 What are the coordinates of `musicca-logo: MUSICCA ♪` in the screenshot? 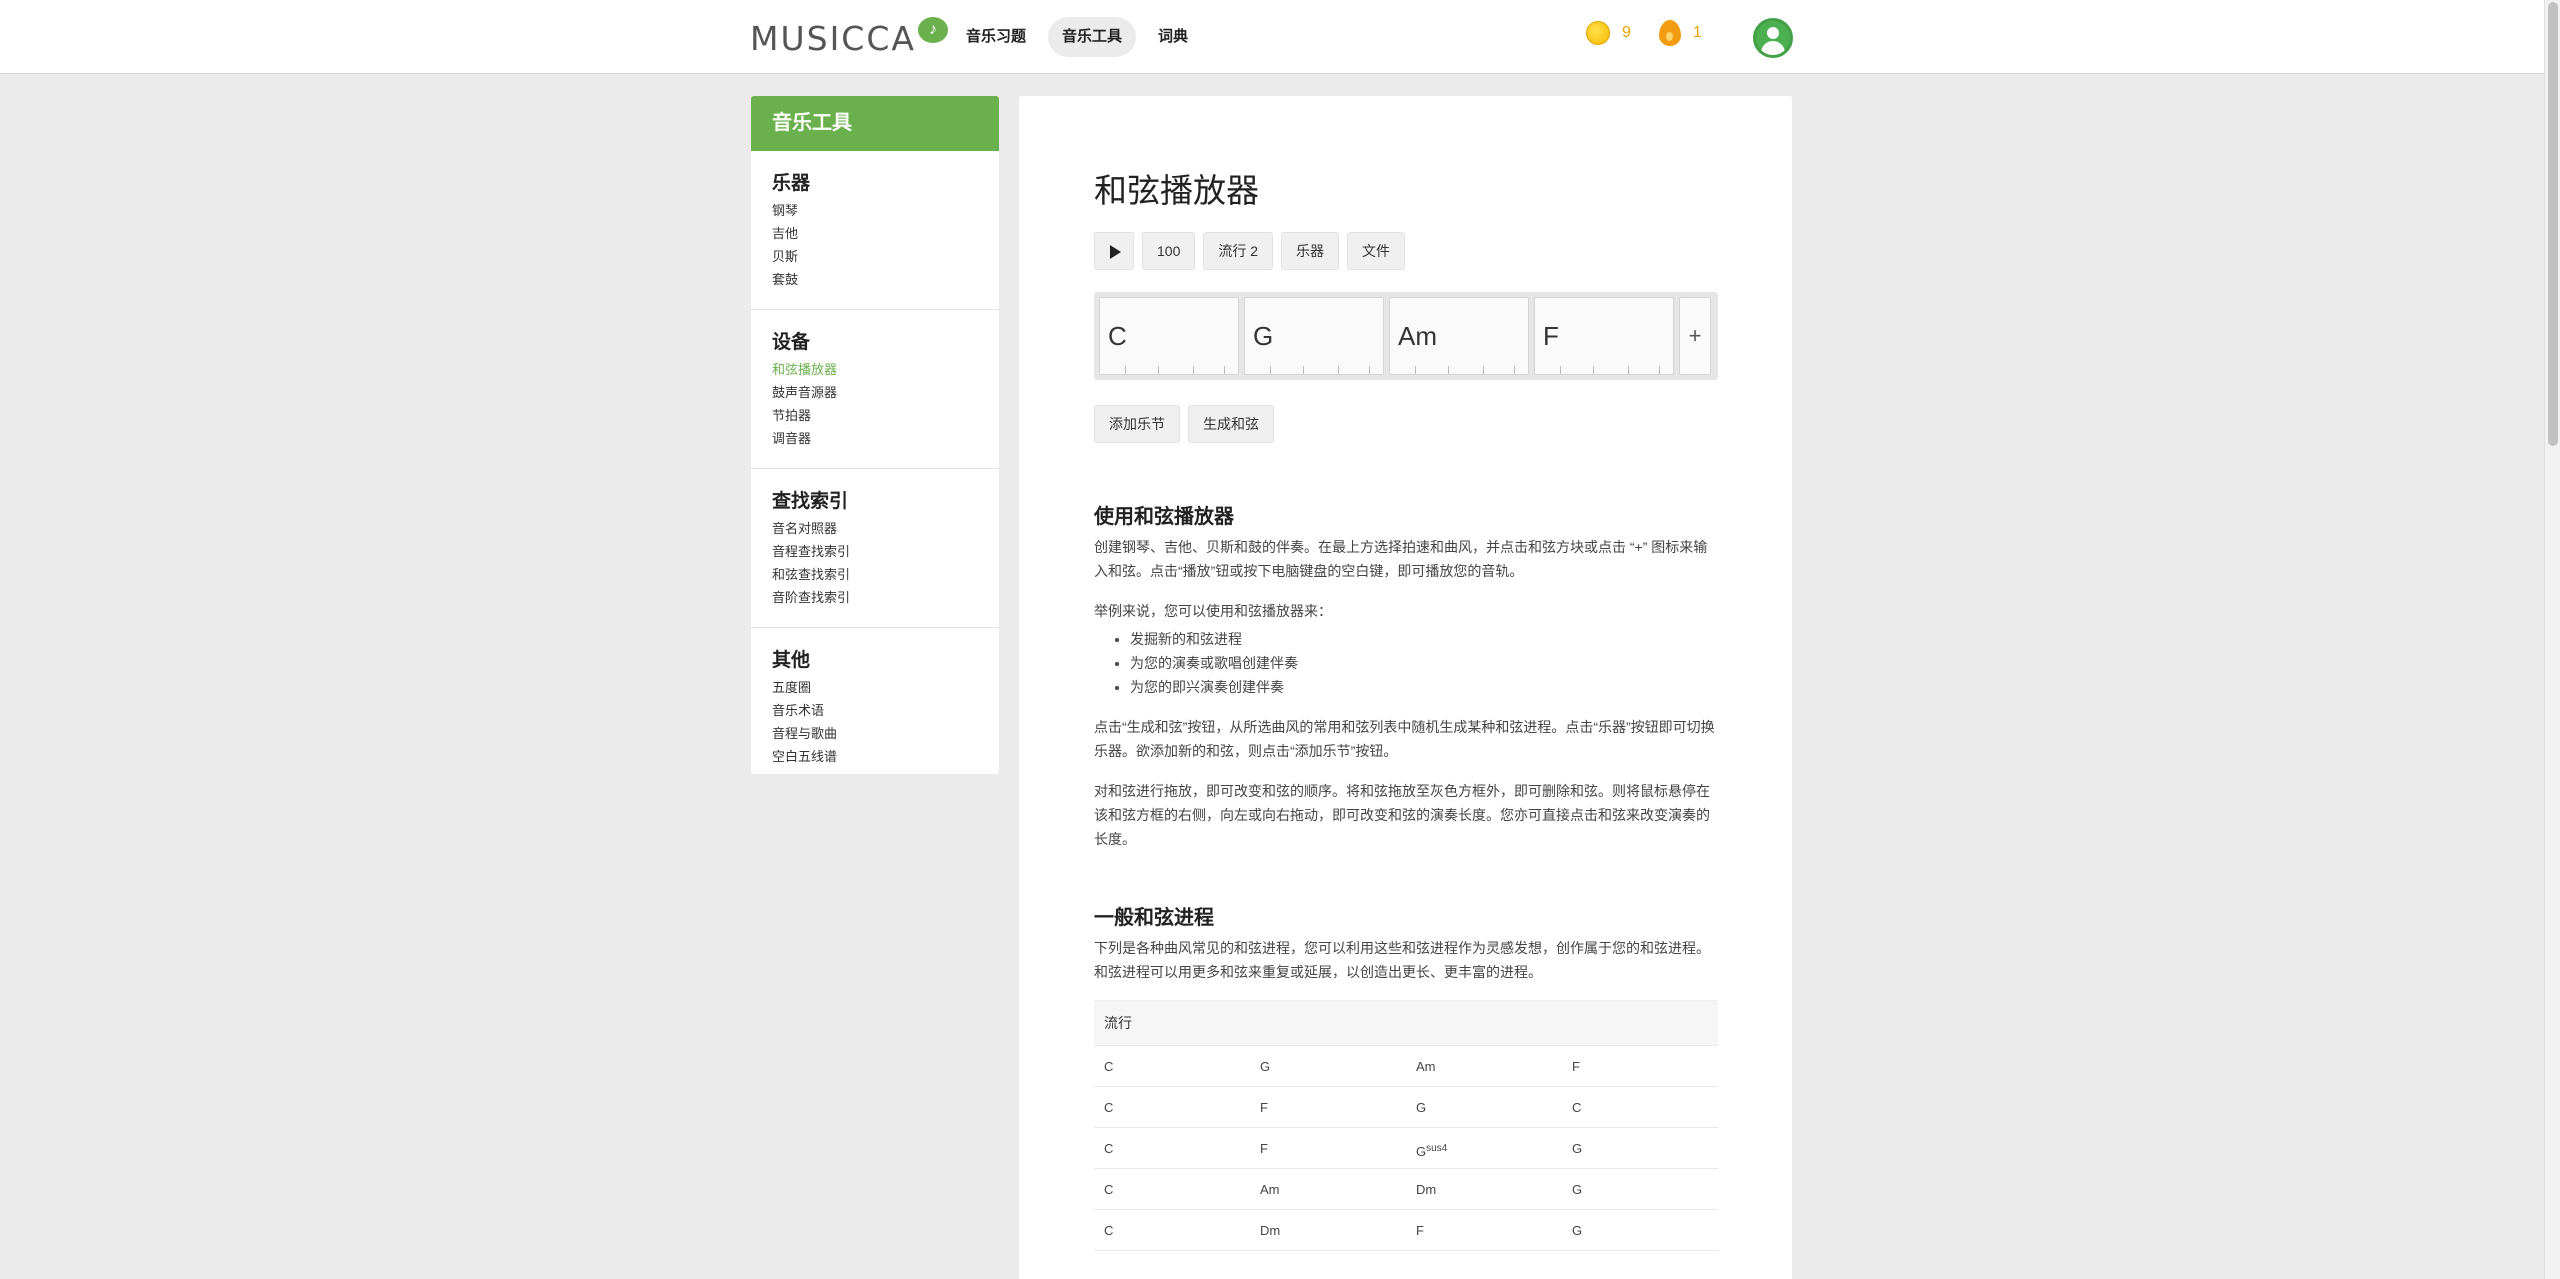 It's located at (849, 37).